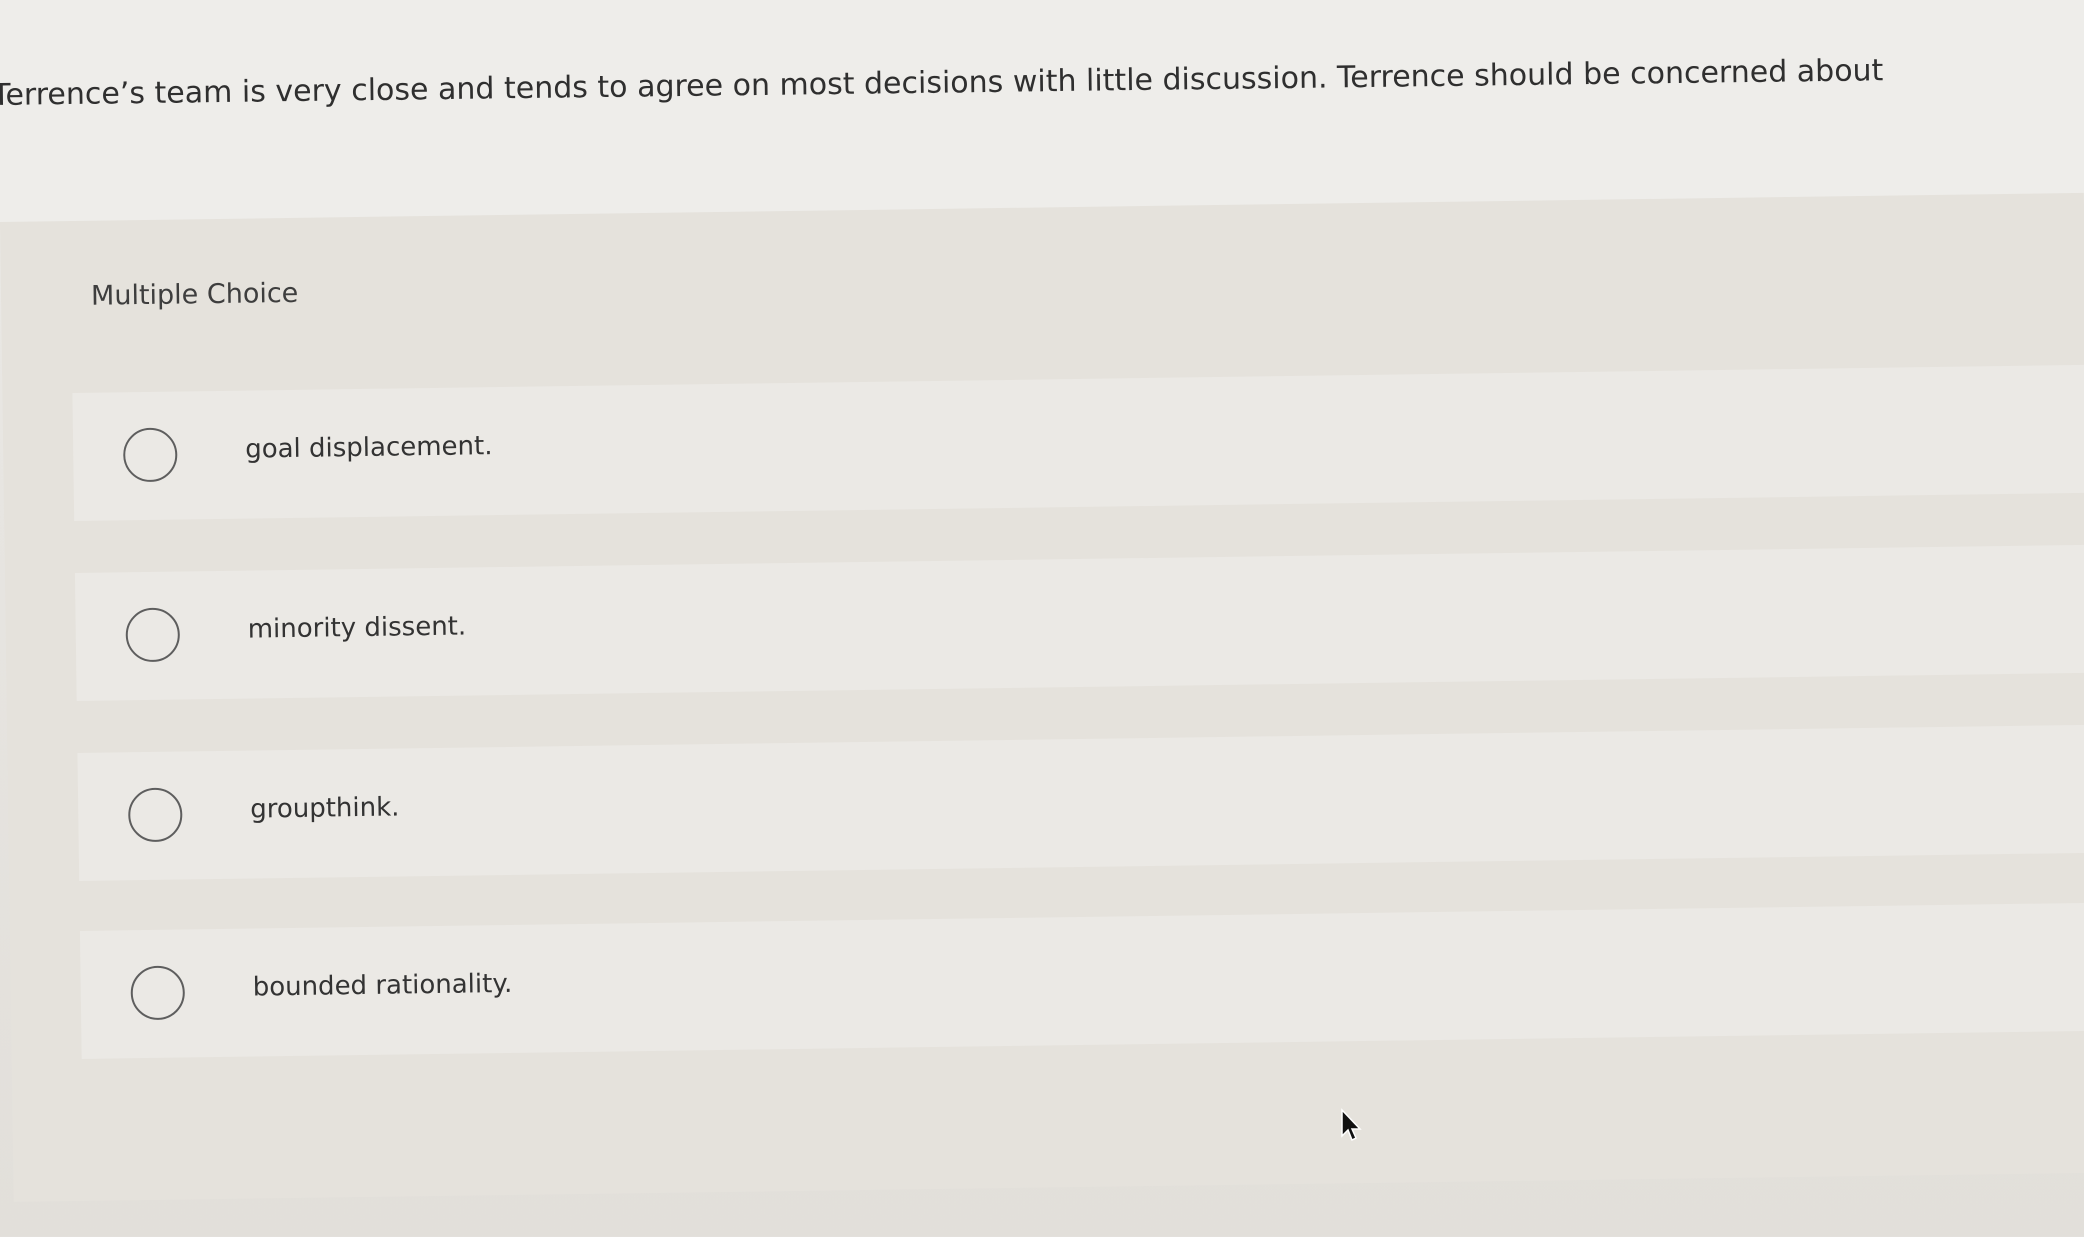 The height and width of the screenshot is (1237, 2084). I want to click on option-label: minority dissent., so click(357, 628).